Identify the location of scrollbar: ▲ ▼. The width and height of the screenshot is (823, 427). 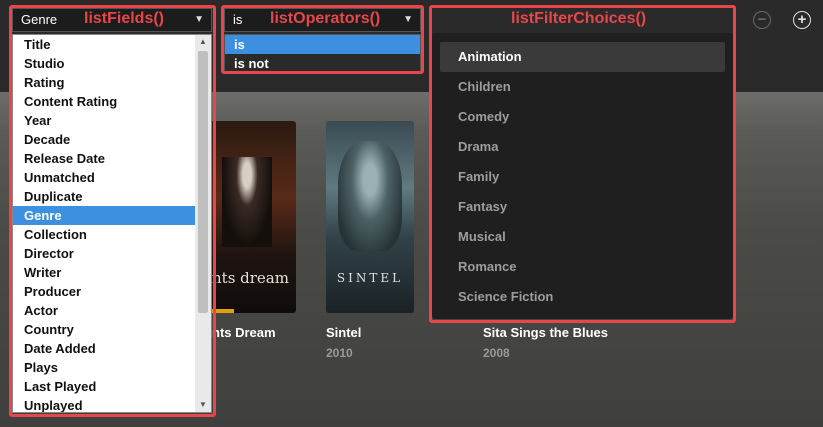
(203, 223).